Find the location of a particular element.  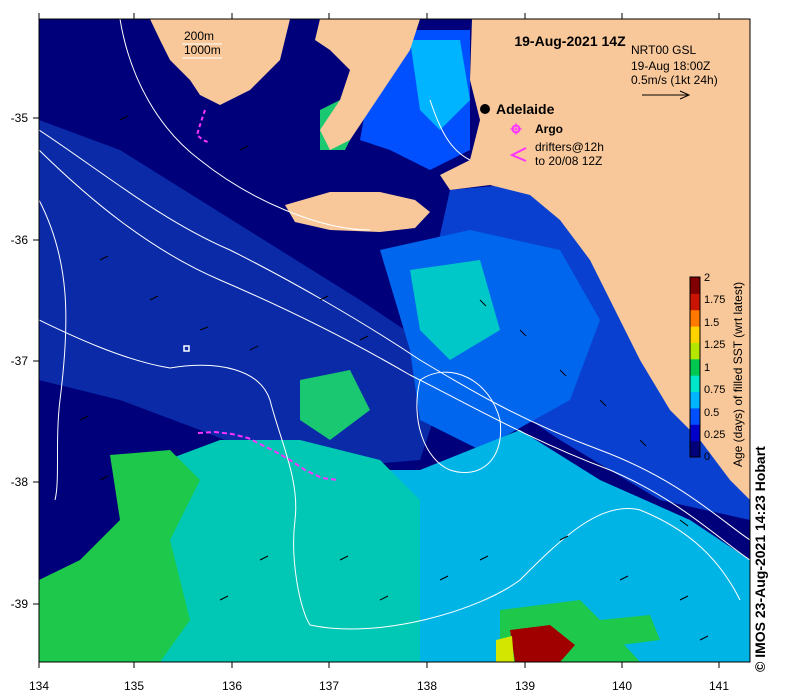

legend-drifters-line1: drifters@12h is located at coordinates (569, 147).